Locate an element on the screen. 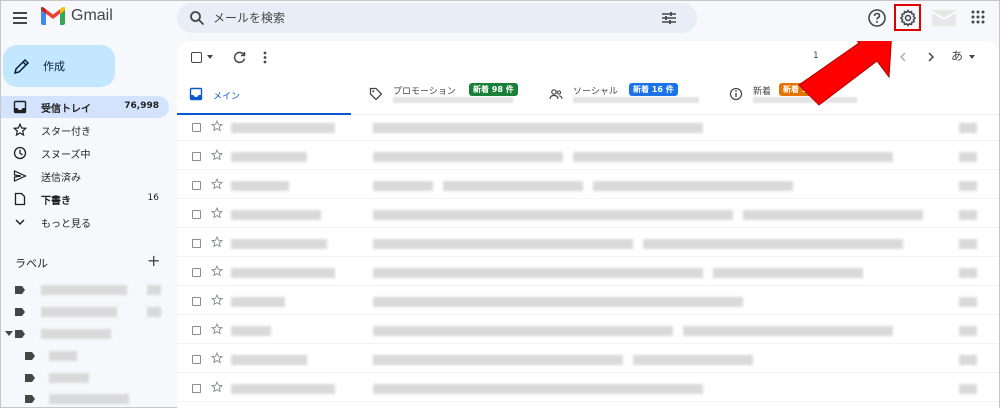 The image size is (1000, 408). gear-icon is located at coordinates (908, 18).